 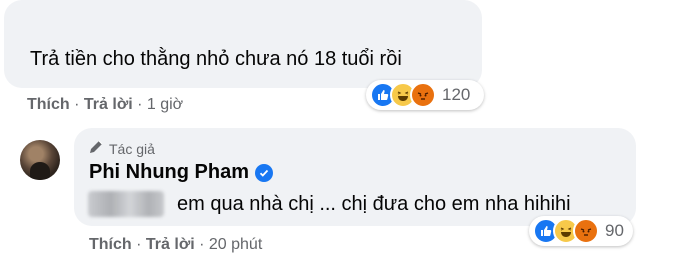 I want to click on avatar, so click(x=40, y=160).